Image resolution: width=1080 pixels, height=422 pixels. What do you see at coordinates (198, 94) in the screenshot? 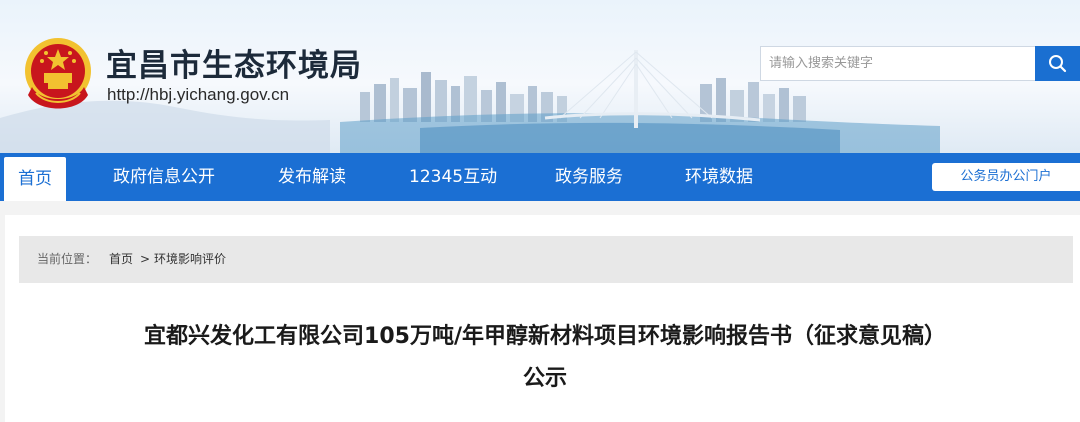
I see `site-url: http://hbj.yichang.gov.cn` at bounding box center [198, 94].